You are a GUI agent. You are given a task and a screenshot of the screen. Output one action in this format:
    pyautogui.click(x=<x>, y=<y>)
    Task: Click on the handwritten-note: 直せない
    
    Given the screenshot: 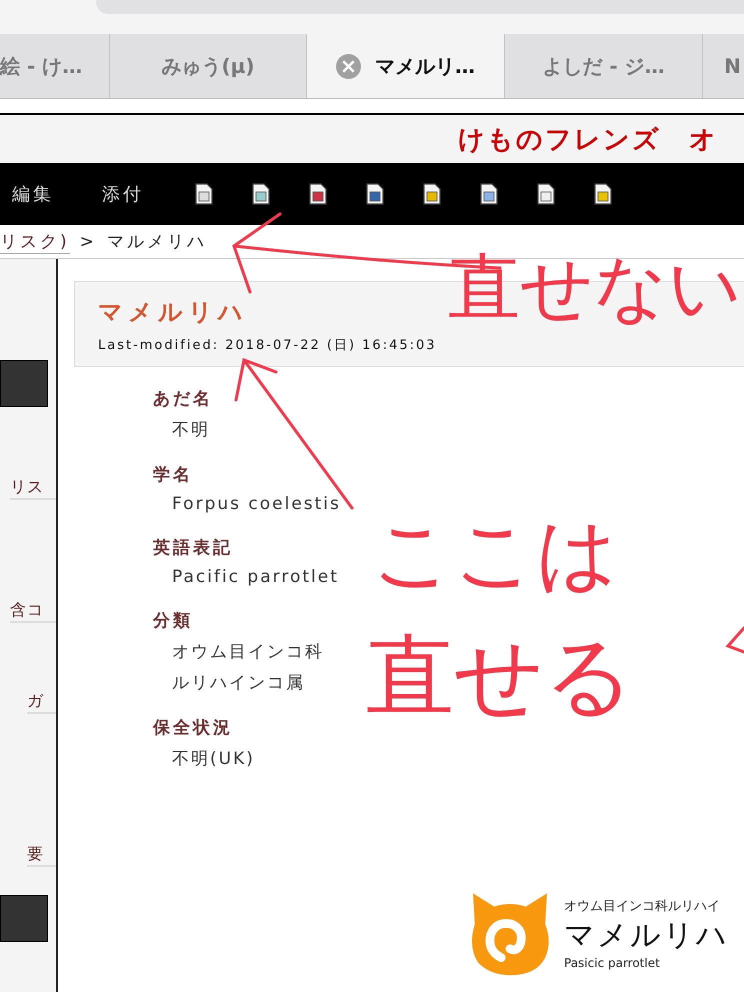 What is the action you would take?
    pyautogui.click(x=595, y=288)
    